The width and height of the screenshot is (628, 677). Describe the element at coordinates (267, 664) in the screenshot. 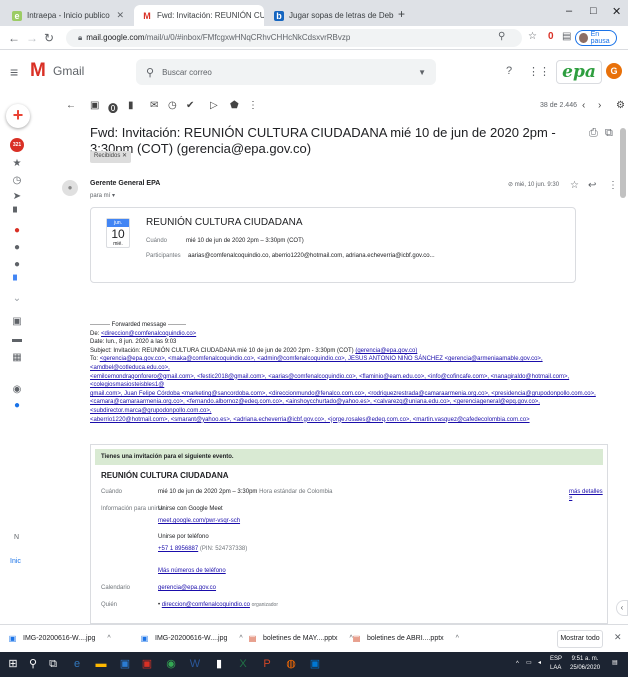

I see `powerpoint-icon: P` at that location.